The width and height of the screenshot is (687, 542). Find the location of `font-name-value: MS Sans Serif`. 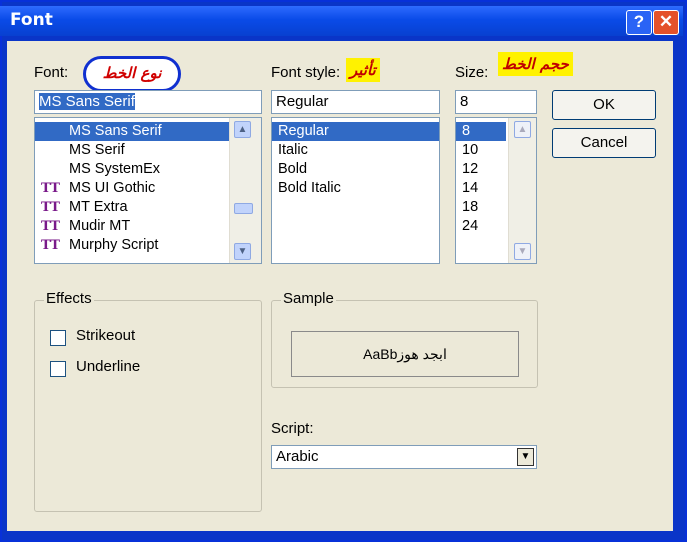

font-name-value: MS Sans Serif is located at coordinates (87, 101).